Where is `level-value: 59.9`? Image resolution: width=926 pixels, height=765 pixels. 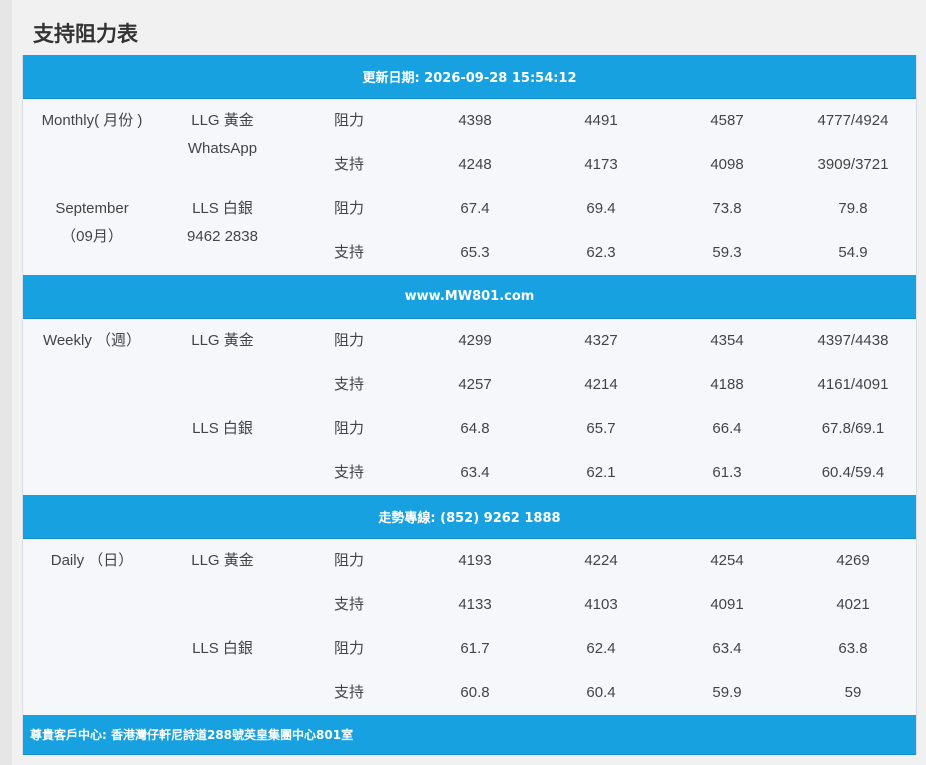 level-value: 59.9 is located at coordinates (727, 692).